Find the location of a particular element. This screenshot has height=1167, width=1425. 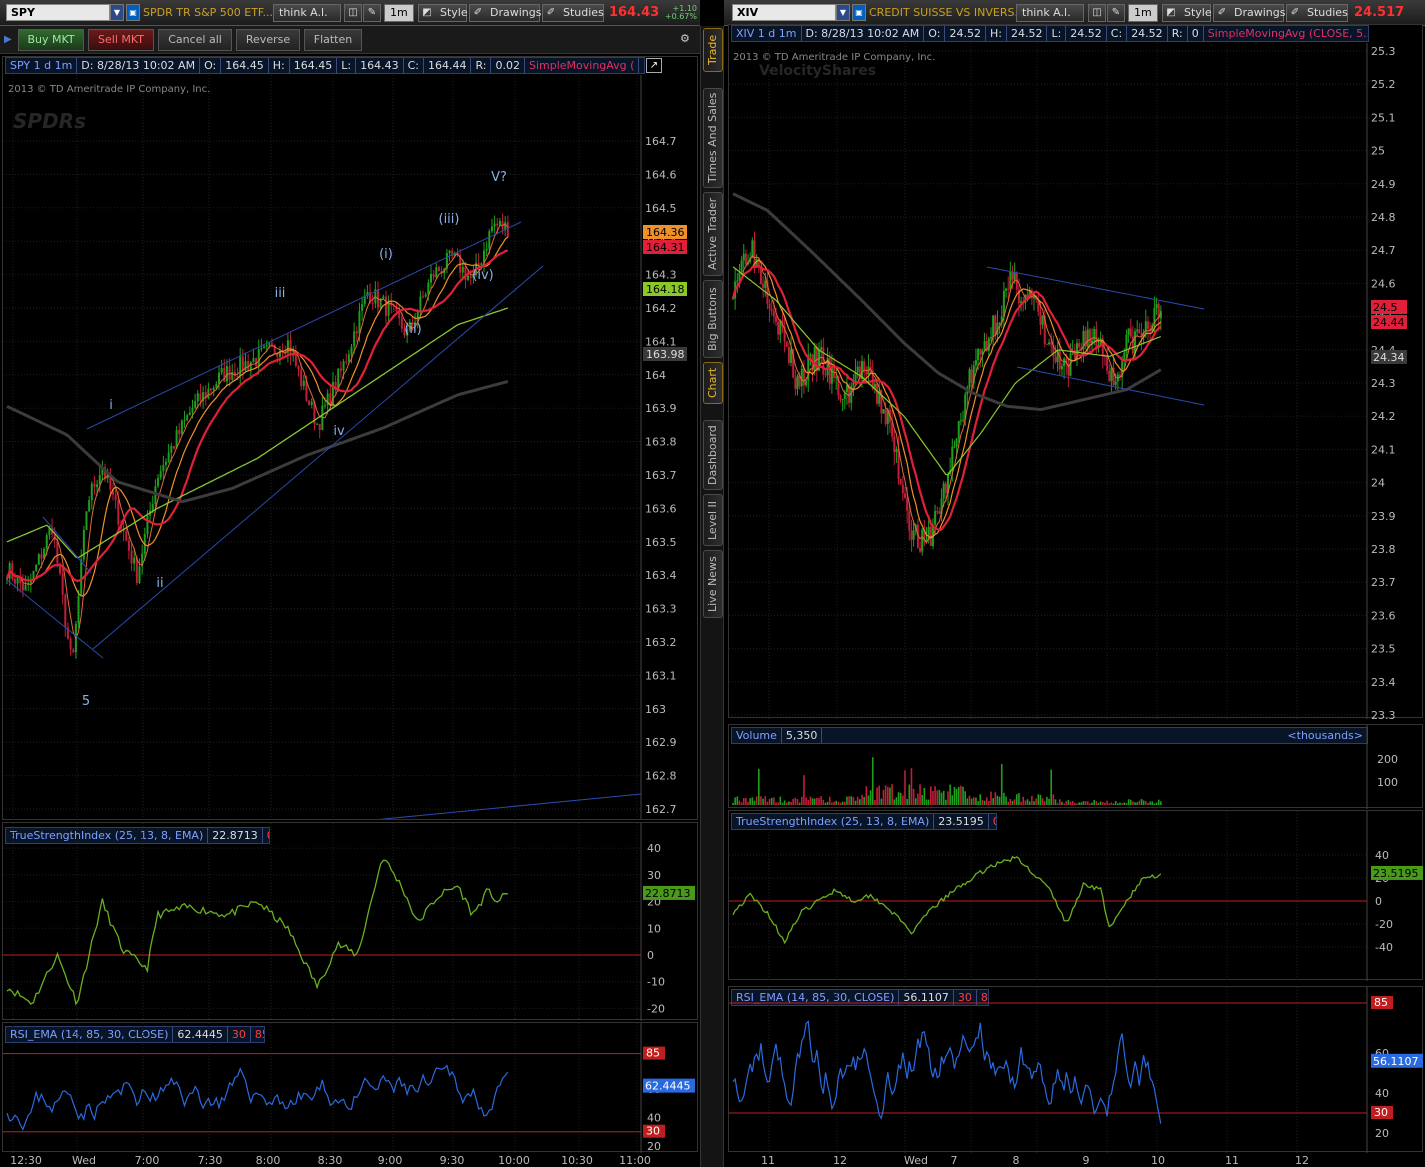

volume-axis-label: 100 is located at coordinates (1387, 782).